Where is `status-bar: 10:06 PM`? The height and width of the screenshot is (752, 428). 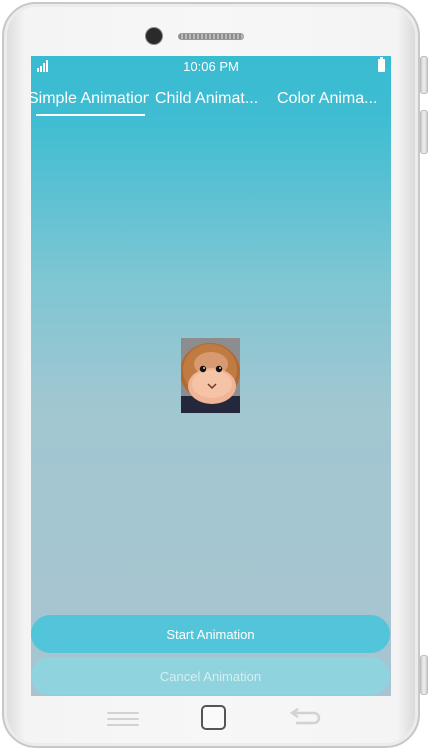 status-bar: 10:06 PM is located at coordinates (211, 67).